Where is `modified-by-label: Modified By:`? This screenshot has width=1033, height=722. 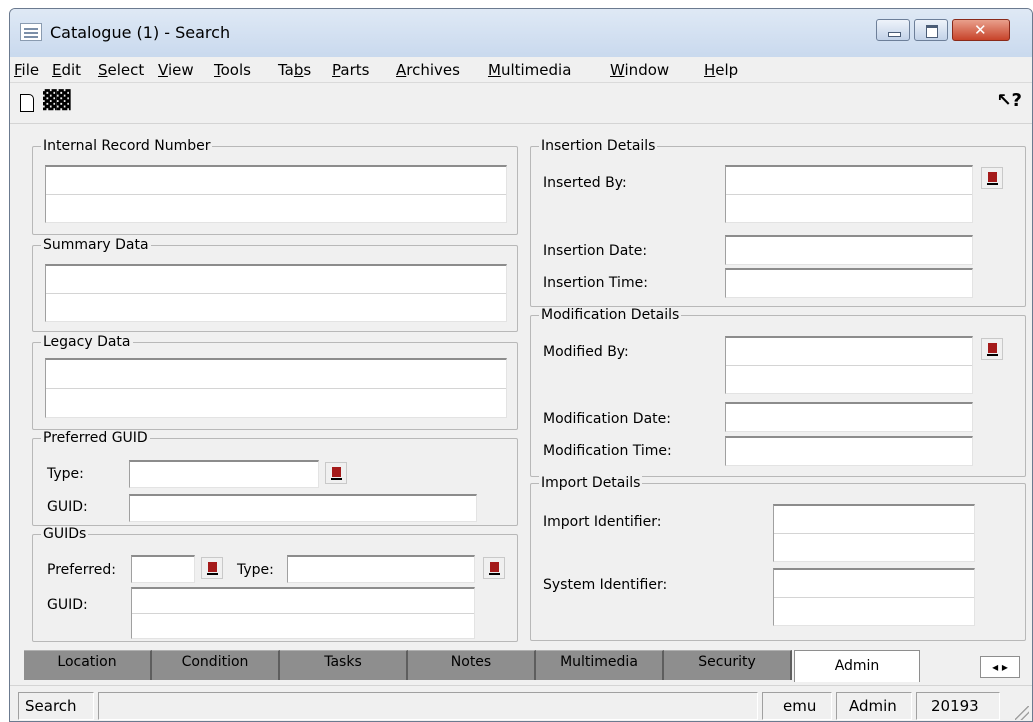
modified-by-label: Modified By: is located at coordinates (586, 352).